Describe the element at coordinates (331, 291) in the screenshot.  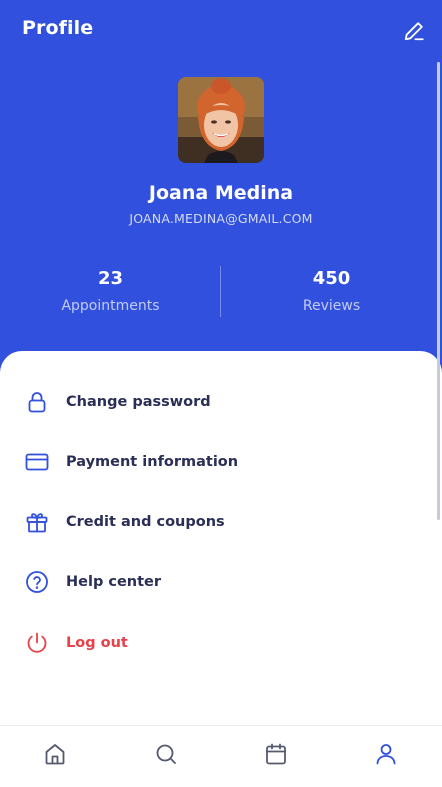
I see `stat-reviews: 450 Reviews` at that location.